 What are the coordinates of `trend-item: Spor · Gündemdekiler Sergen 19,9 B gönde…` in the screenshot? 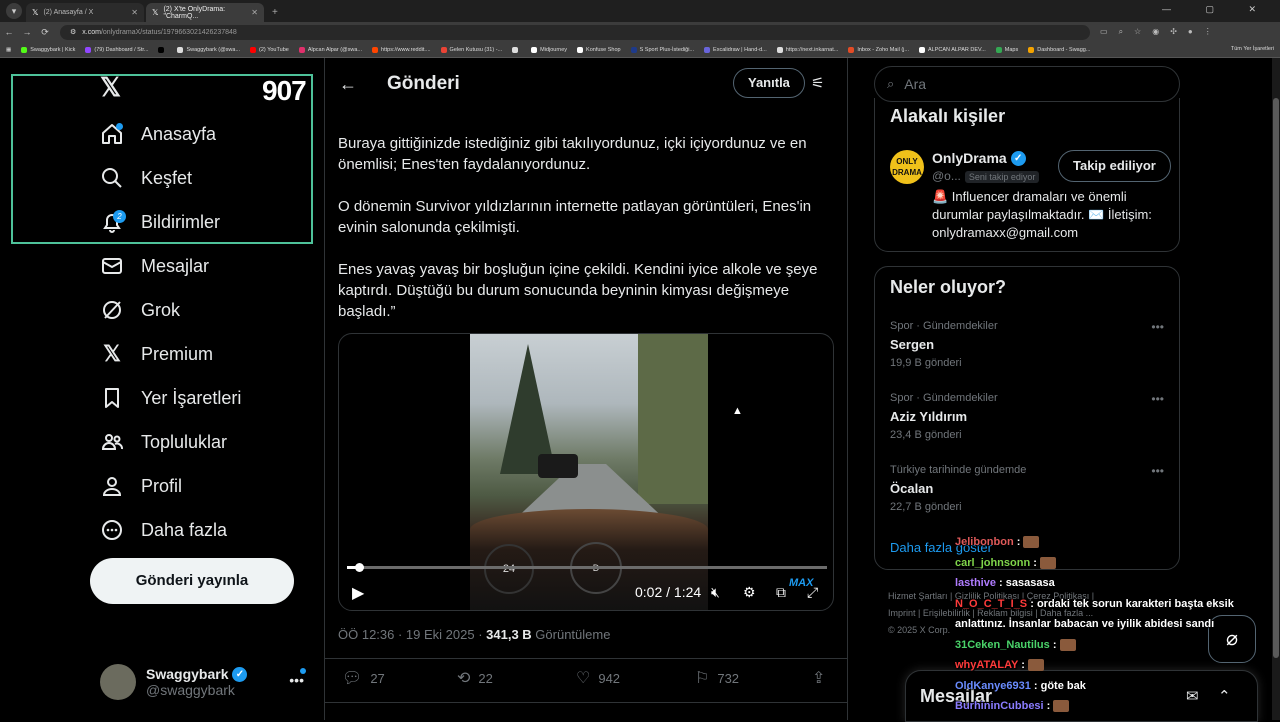 It's located at (1030, 344).